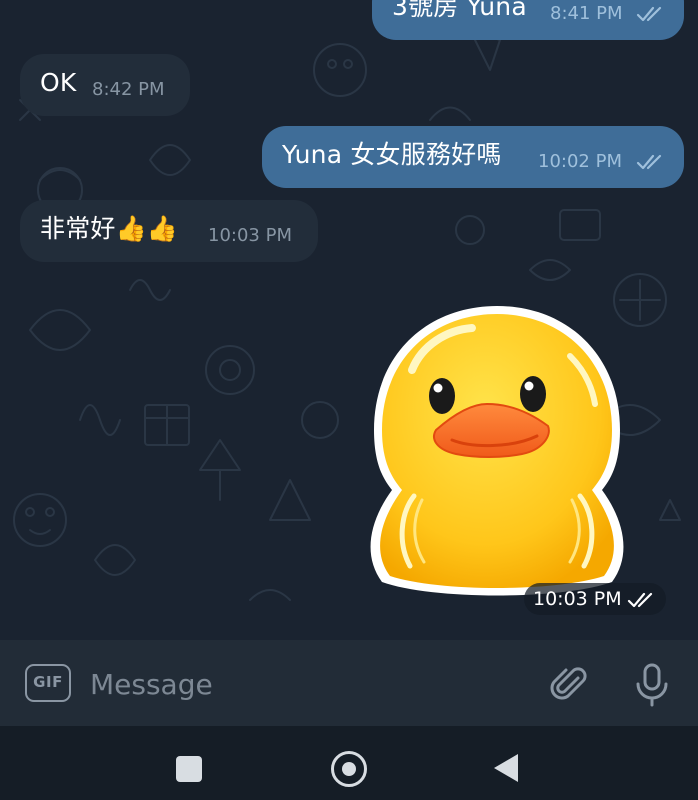  What do you see at coordinates (459, 10) in the screenshot?
I see `message-text: 3號房 Yuna` at bounding box center [459, 10].